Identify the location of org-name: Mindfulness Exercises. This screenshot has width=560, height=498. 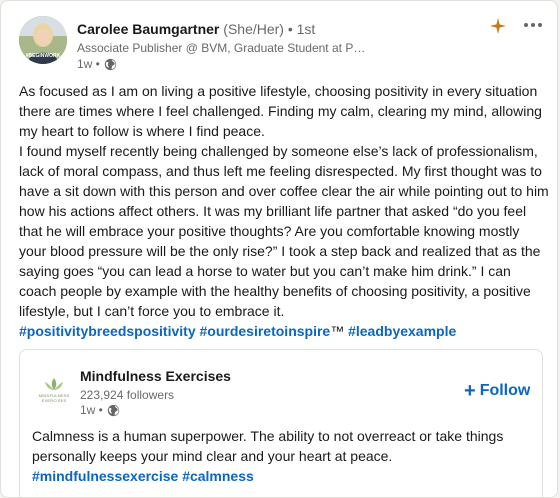
(155, 376).